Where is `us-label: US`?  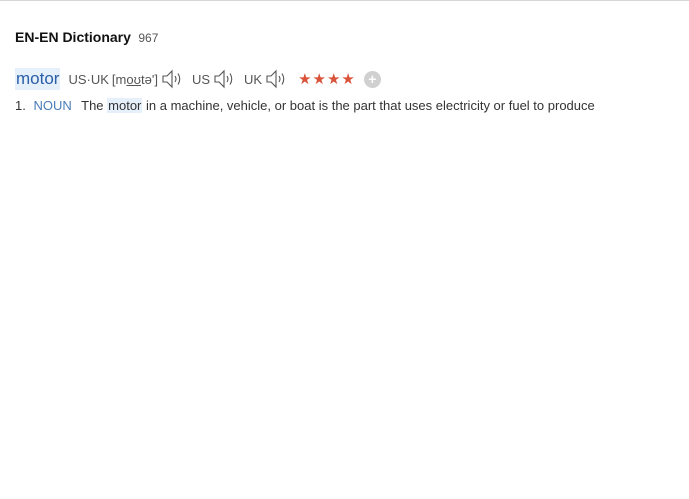 us-label: US is located at coordinates (200, 79).